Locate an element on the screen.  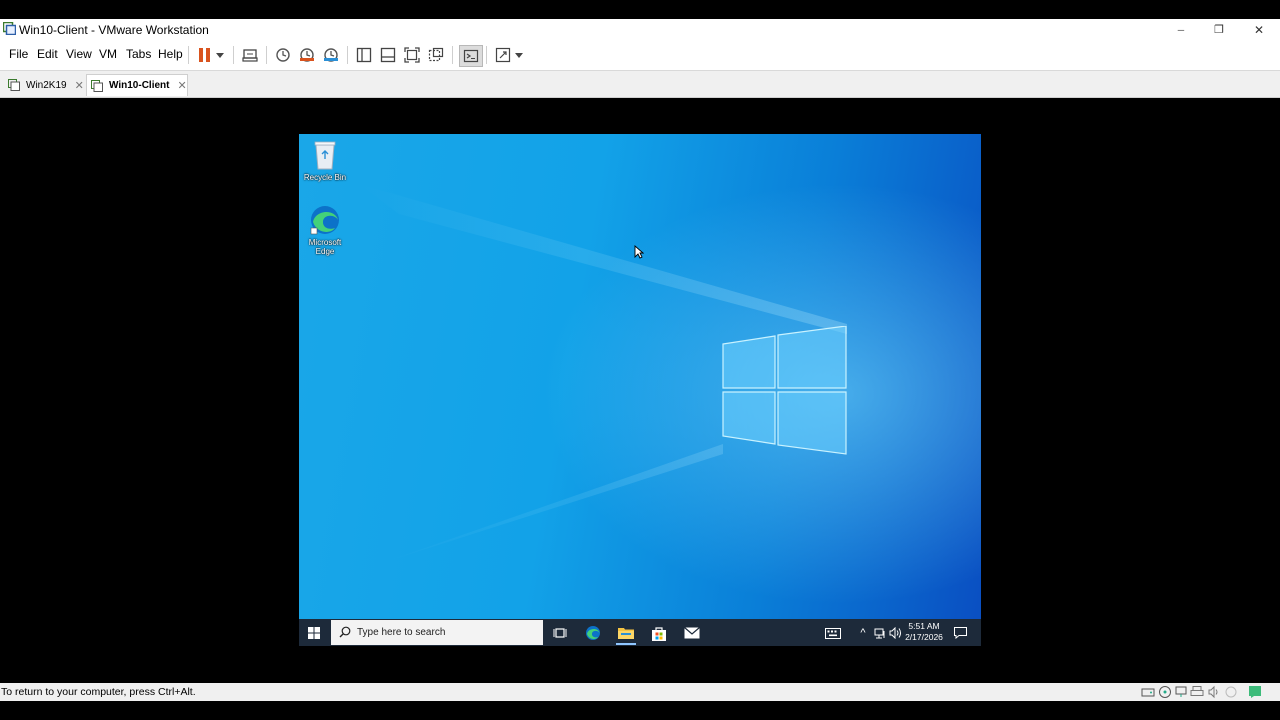
keyboard-icon is located at coordinates (833, 633).